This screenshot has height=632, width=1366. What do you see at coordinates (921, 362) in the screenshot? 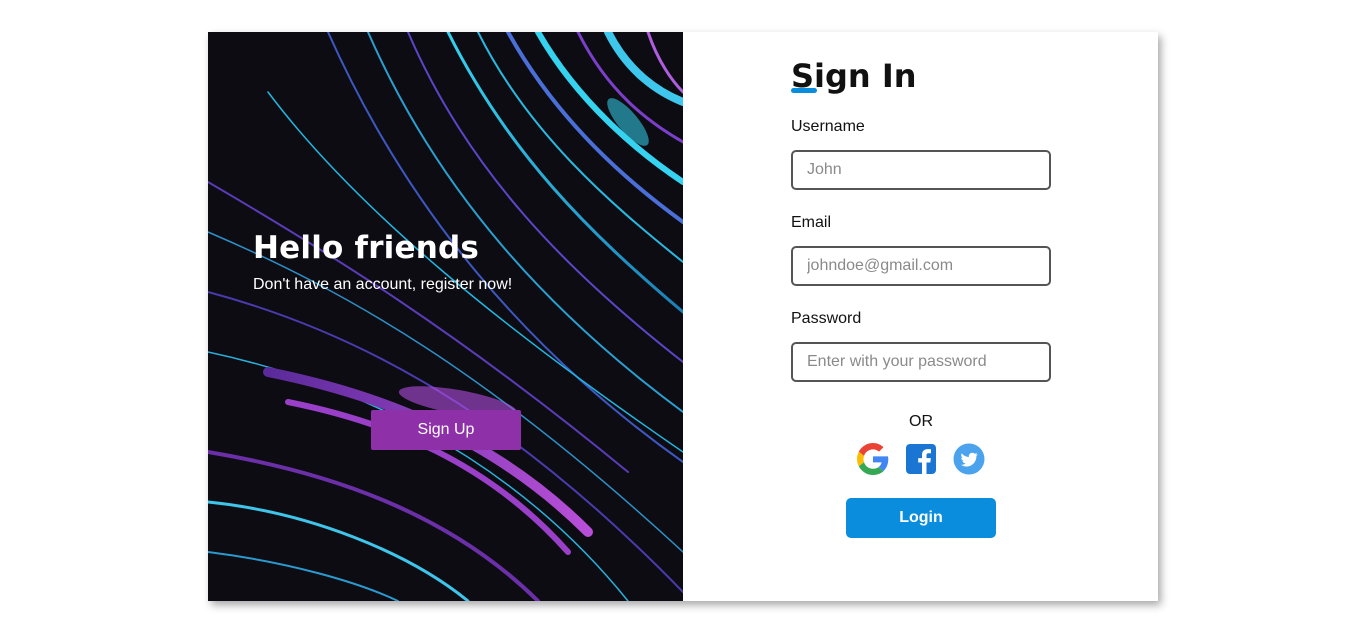
I see `password-input` at bounding box center [921, 362].